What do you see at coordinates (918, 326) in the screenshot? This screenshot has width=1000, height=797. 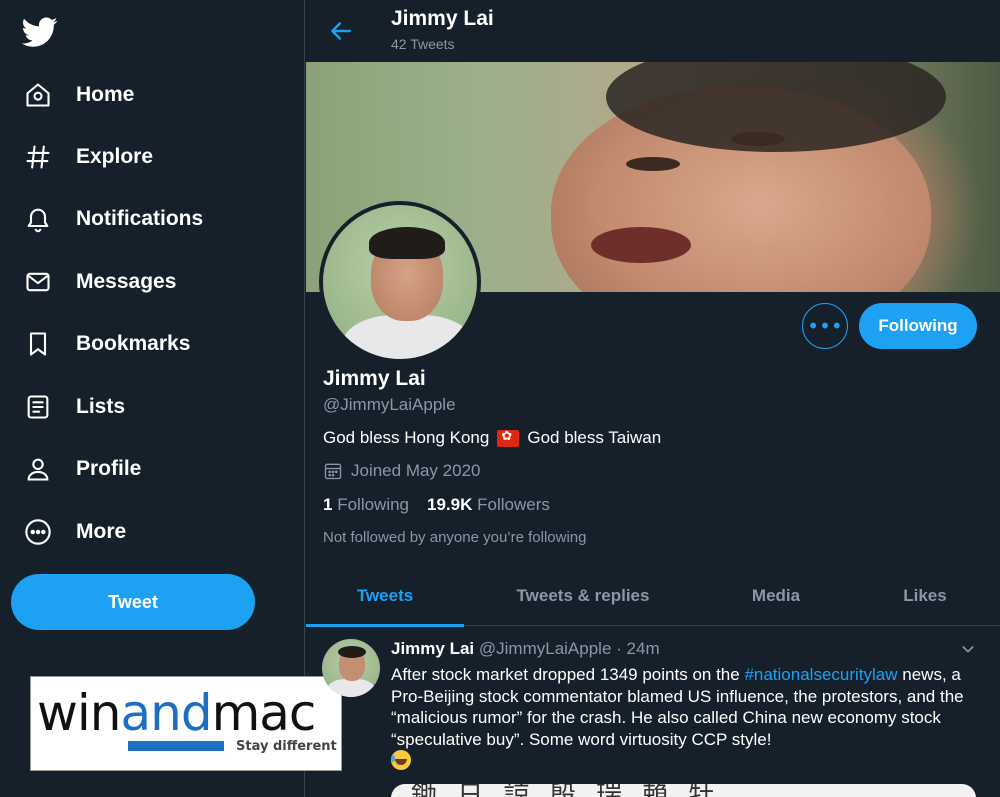 I see `following-button: Following` at bounding box center [918, 326].